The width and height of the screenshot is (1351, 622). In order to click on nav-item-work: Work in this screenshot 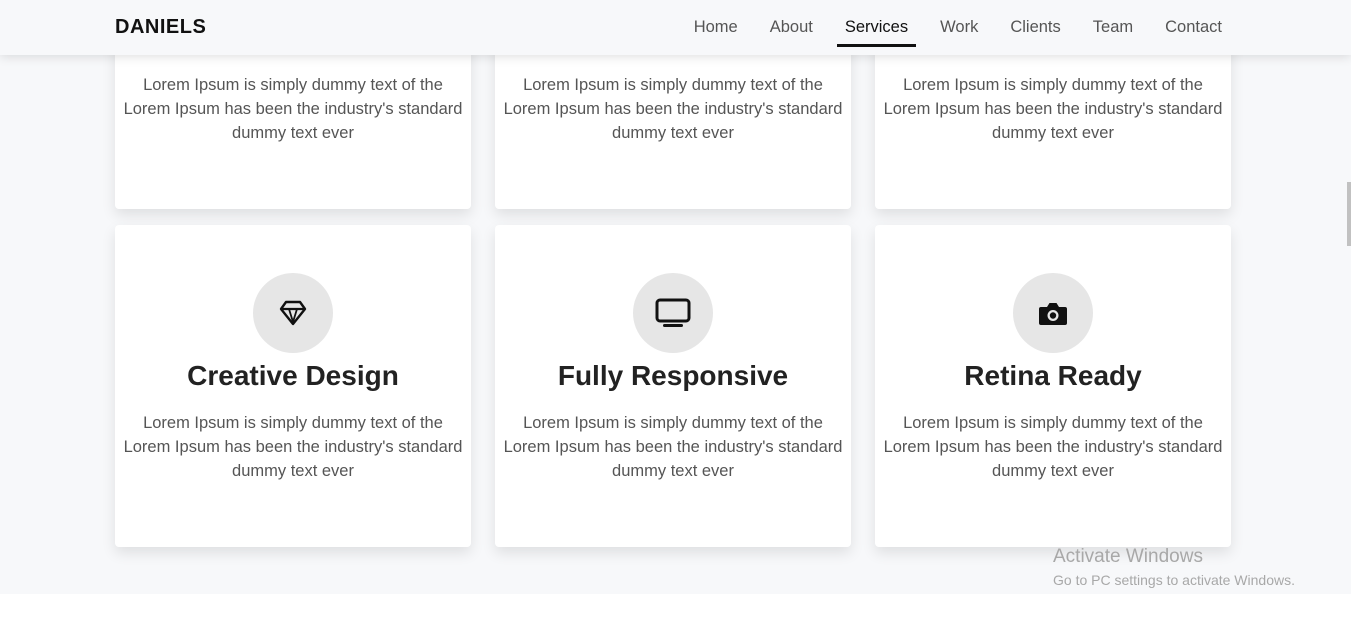, I will do `click(959, 23)`.